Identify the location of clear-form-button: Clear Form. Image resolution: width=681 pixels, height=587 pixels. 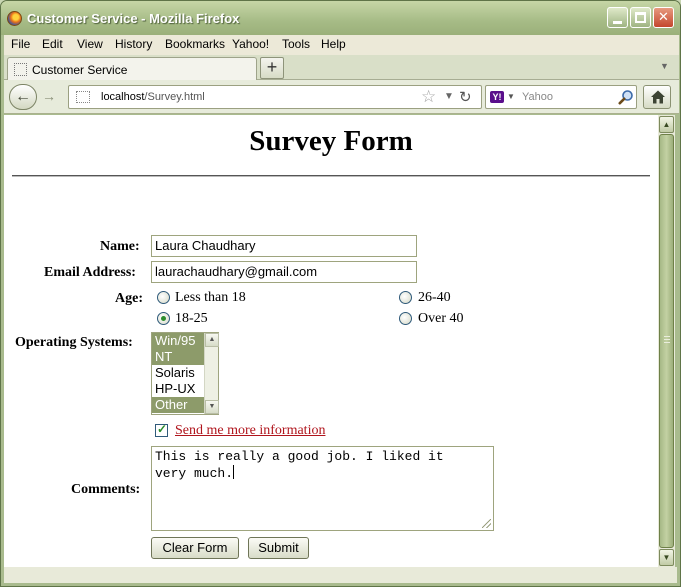
(195, 548).